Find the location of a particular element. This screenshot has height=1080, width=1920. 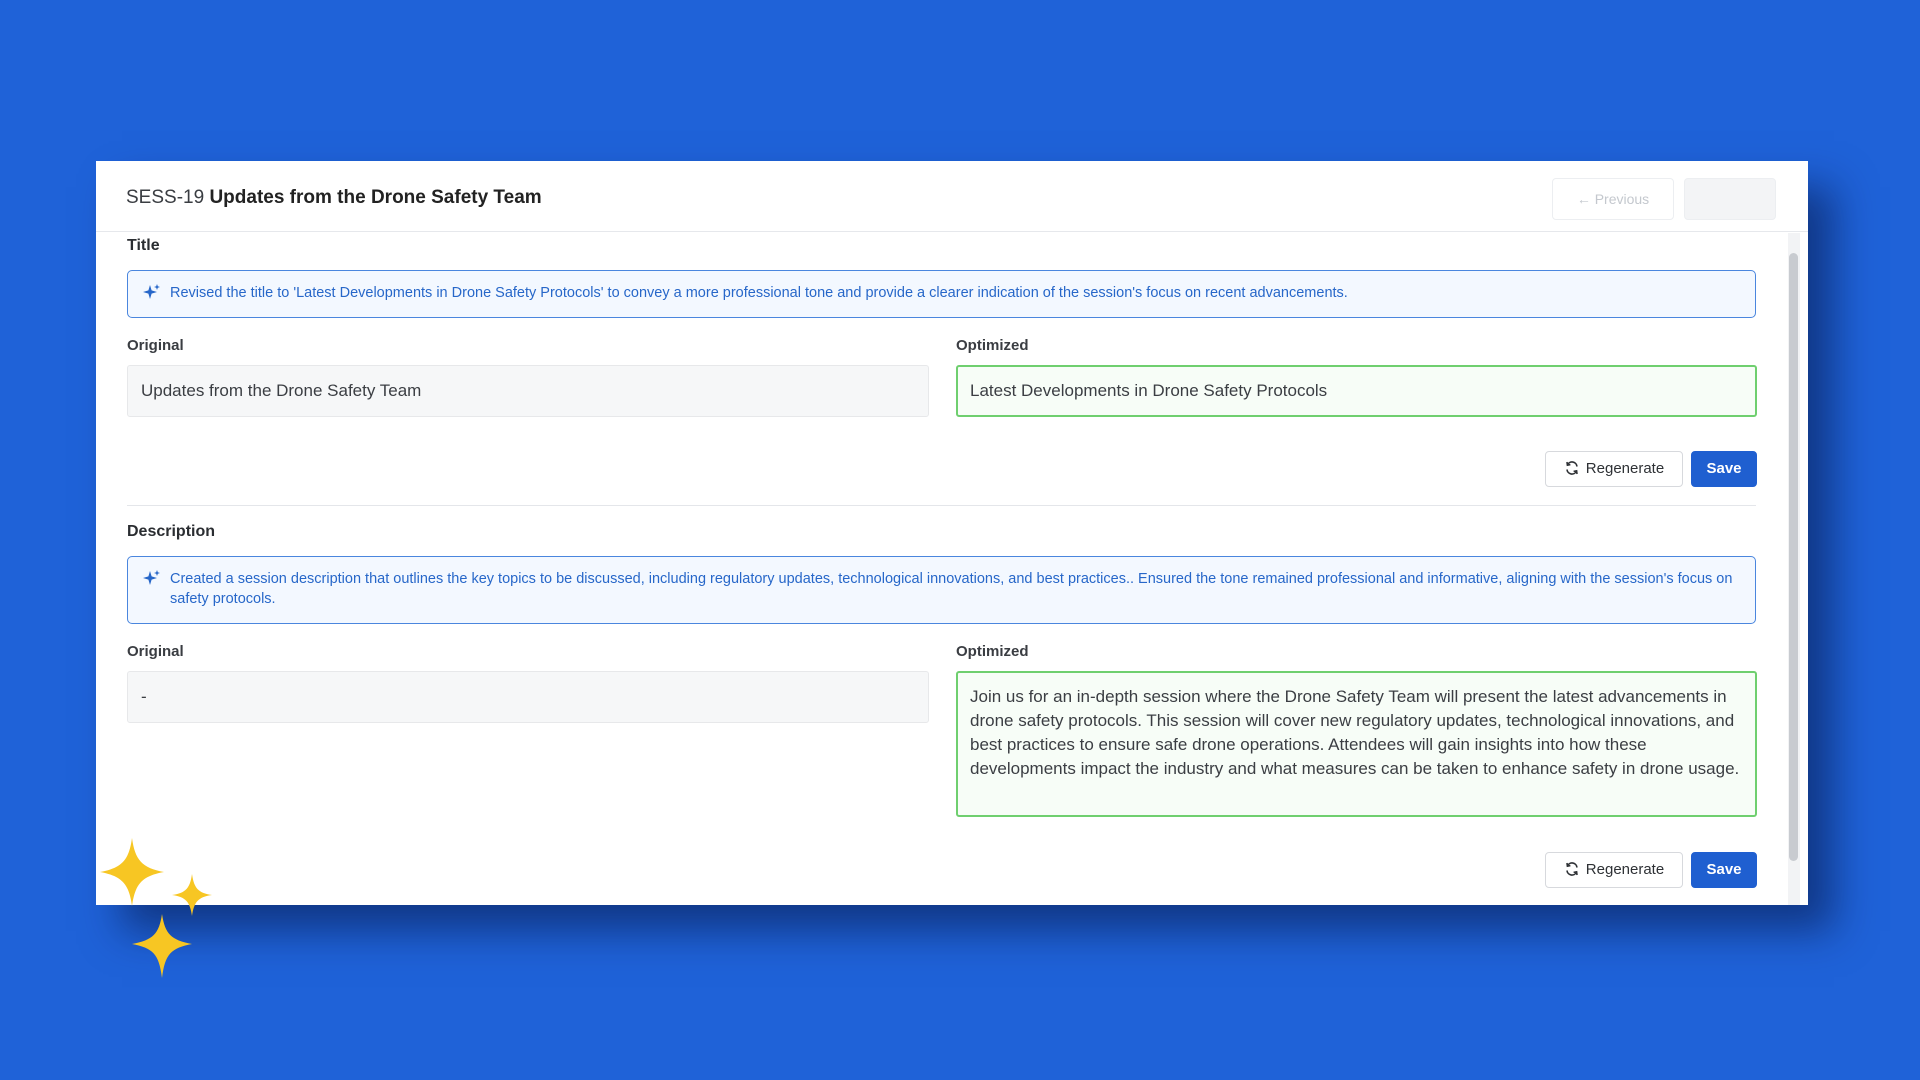

description-regenerate-button: Regenerate is located at coordinates (1614, 870).